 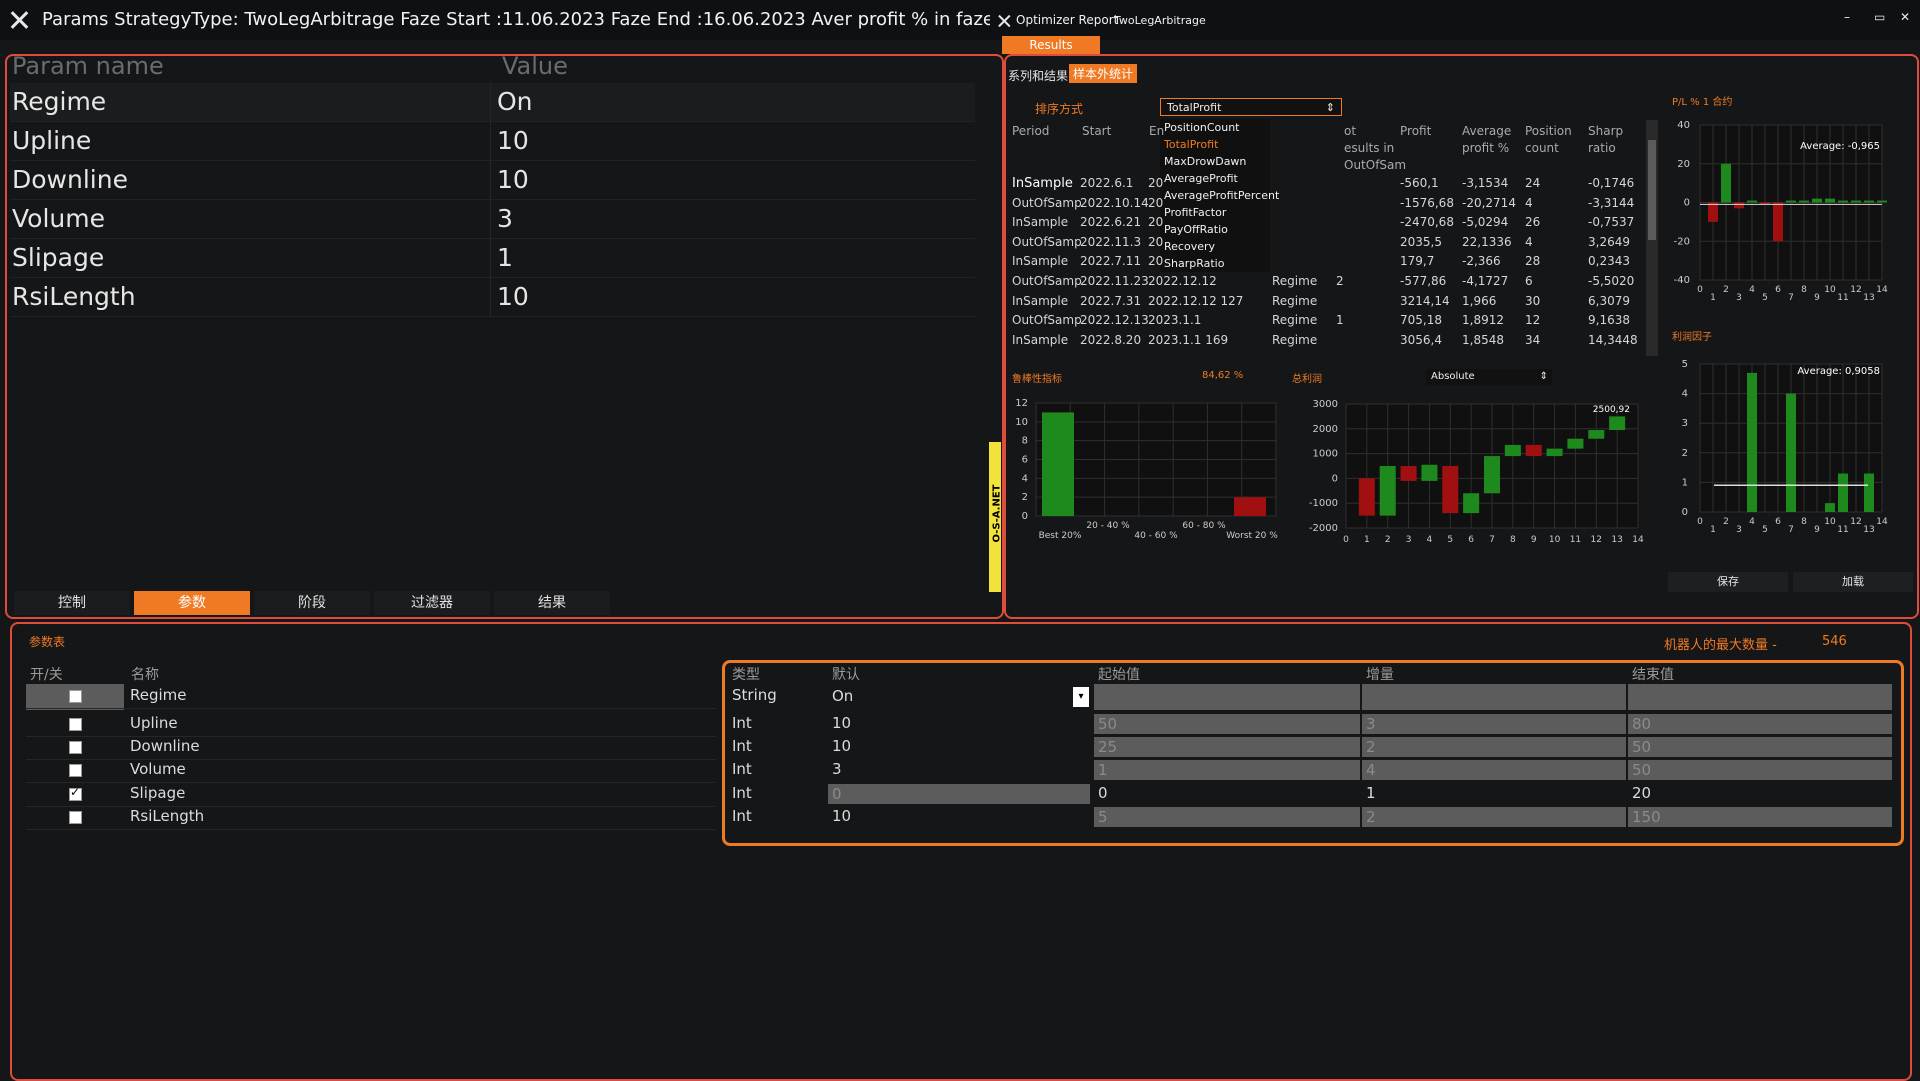 I want to click on x-tick-label: 9, so click(x=1817, y=298).